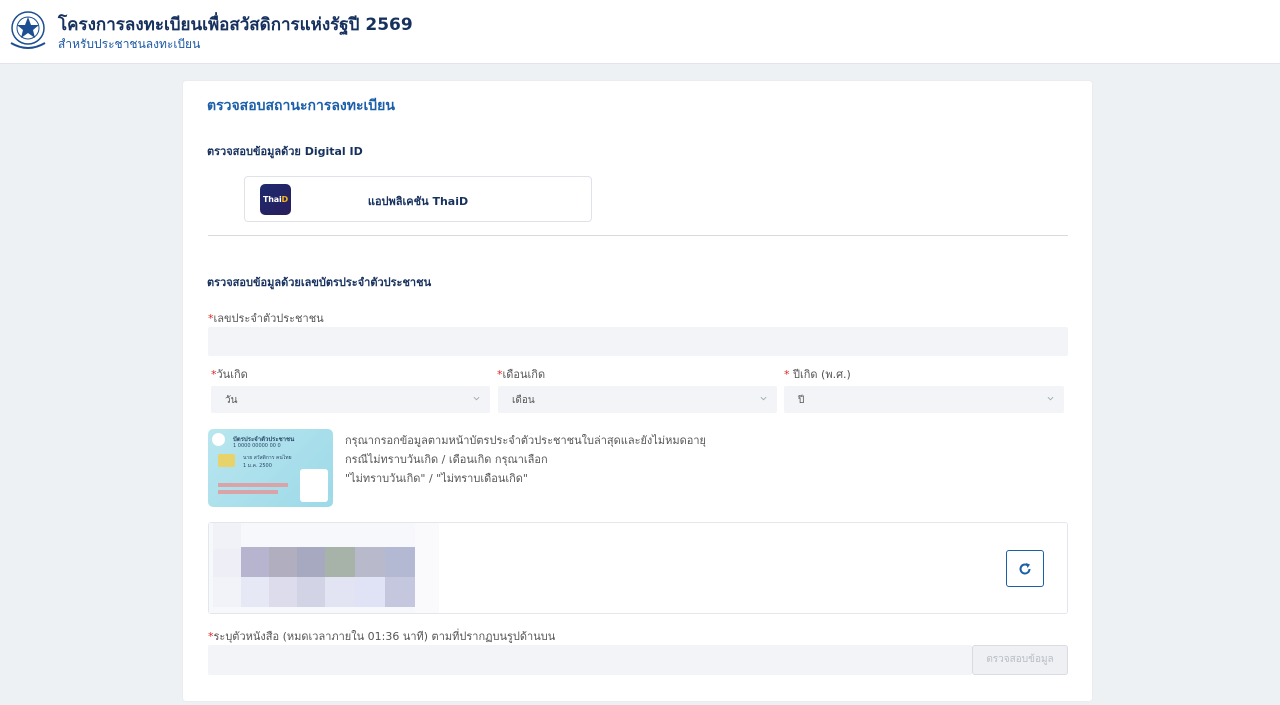  Describe the element at coordinates (637, 399) in the screenshot. I see `birth-month-select: เดือน` at that location.